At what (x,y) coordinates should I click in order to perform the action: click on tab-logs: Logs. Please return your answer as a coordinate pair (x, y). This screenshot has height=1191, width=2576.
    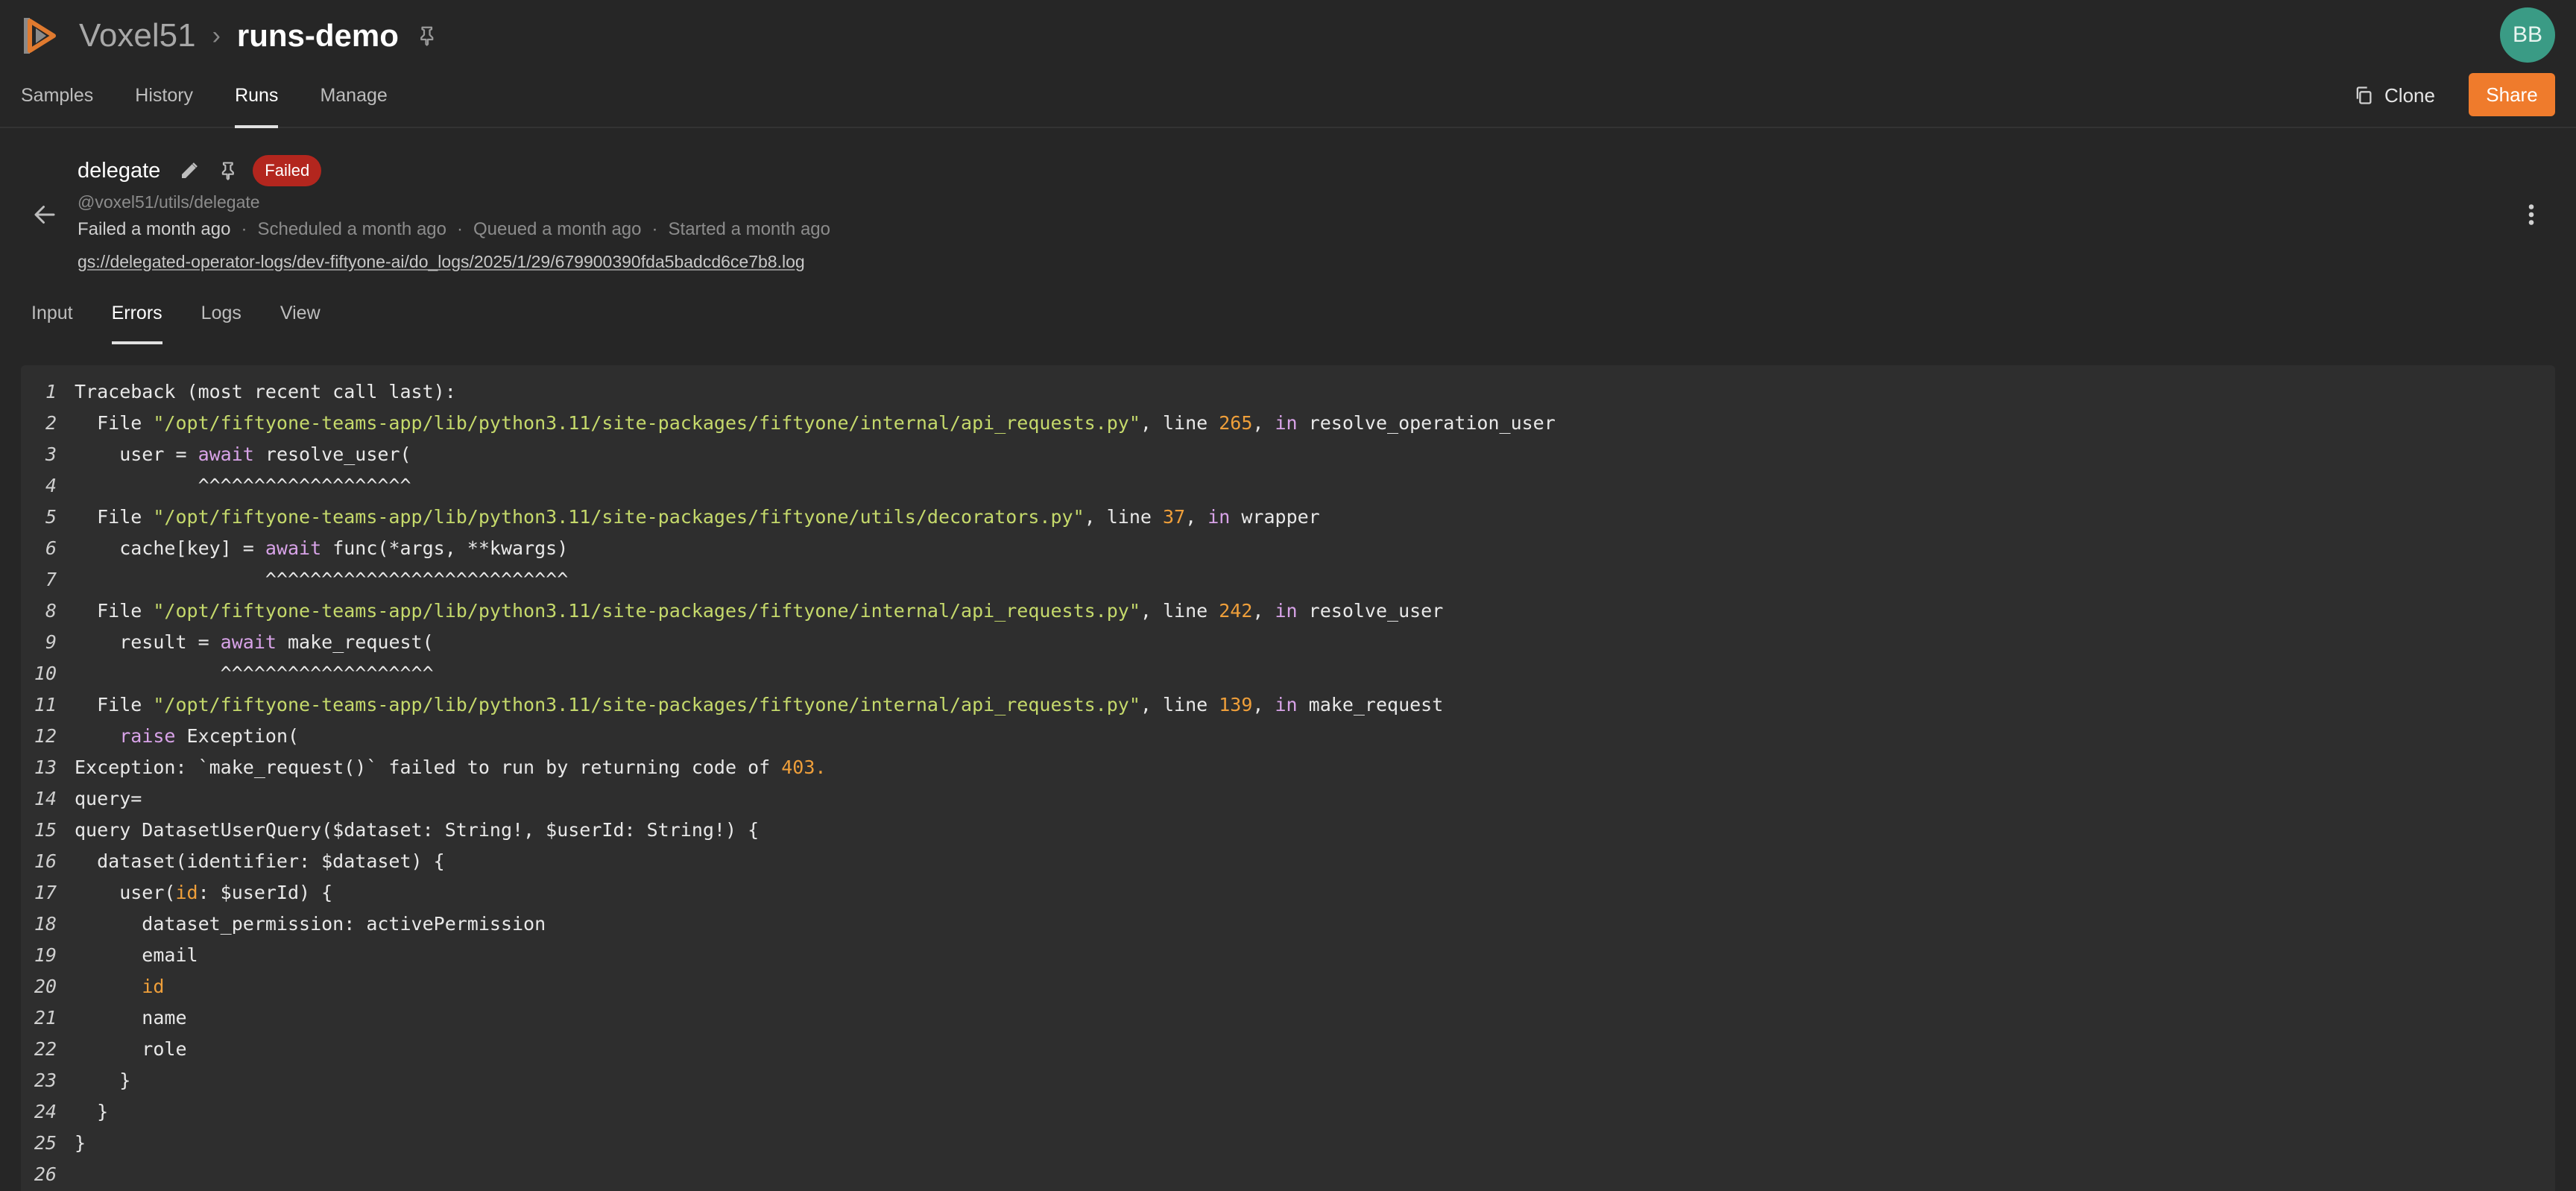
    Looking at the image, I should click on (222, 318).